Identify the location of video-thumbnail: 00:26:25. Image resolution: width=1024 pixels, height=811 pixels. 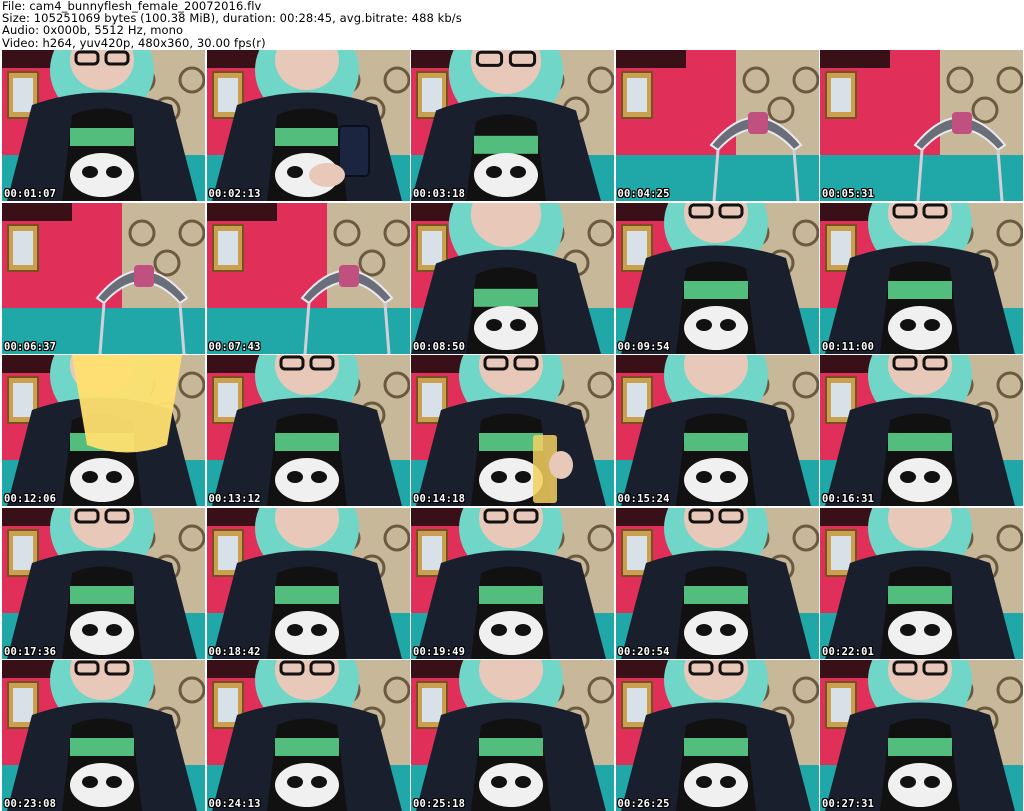
(717, 735).